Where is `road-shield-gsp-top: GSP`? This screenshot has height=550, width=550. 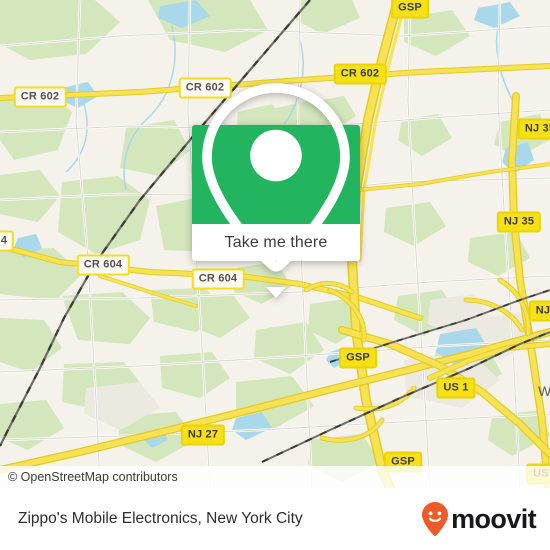 road-shield-gsp-top: GSP is located at coordinates (410, 9).